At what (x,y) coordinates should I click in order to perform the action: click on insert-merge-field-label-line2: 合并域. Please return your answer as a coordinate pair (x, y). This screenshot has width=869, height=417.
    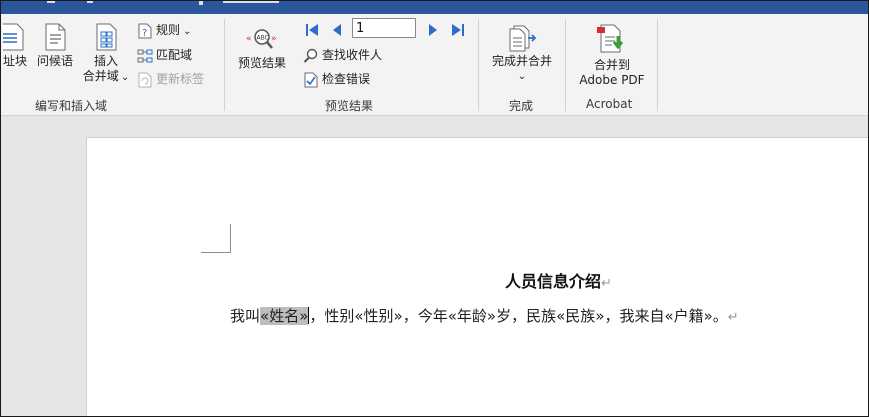
    Looking at the image, I should click on (100, 76).